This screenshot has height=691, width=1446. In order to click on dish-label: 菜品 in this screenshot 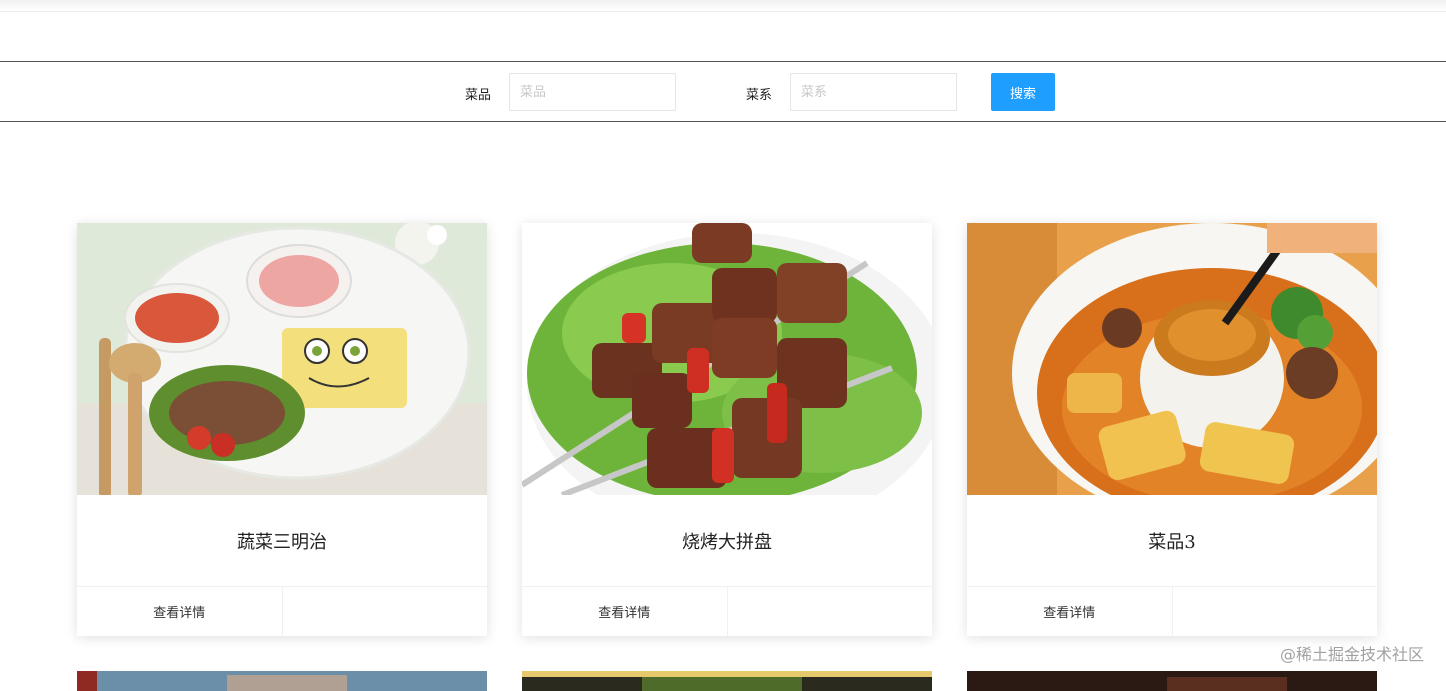, I will do `click(478, 95)`.